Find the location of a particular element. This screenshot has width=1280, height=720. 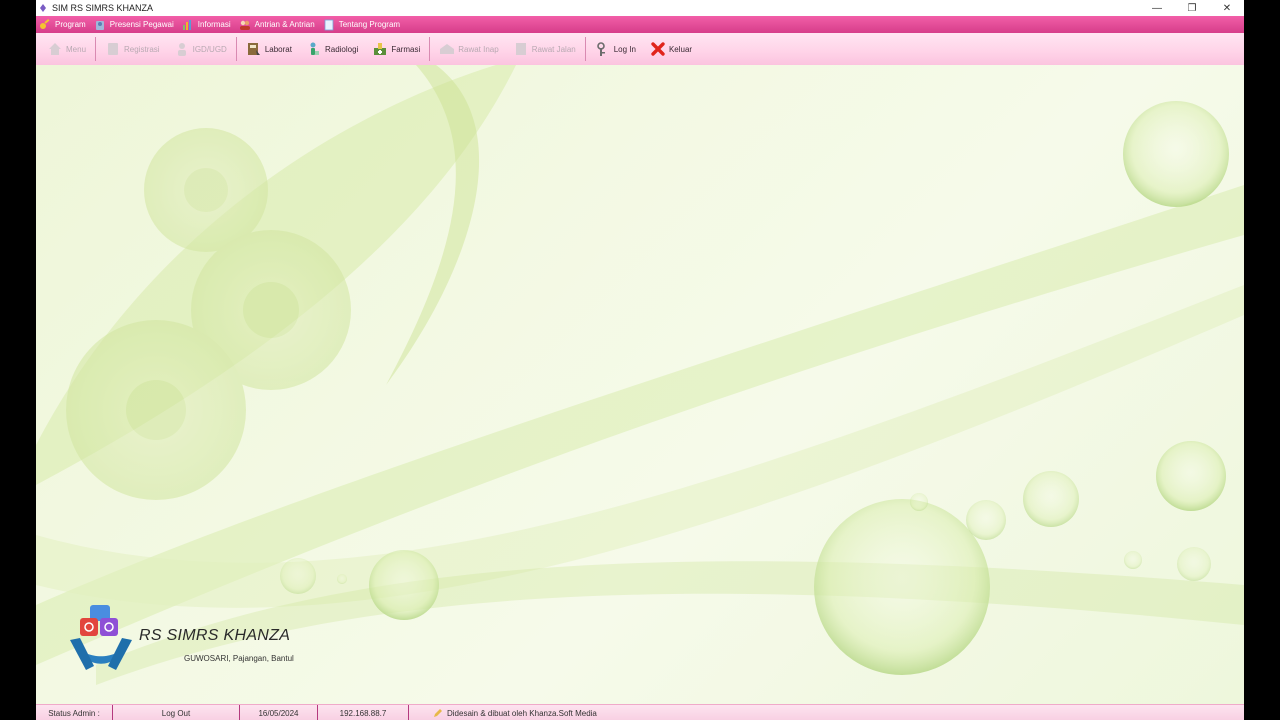

hospital-address: GUWOSARI, Pajangan, Bantul is located at coordinates (239, 658).